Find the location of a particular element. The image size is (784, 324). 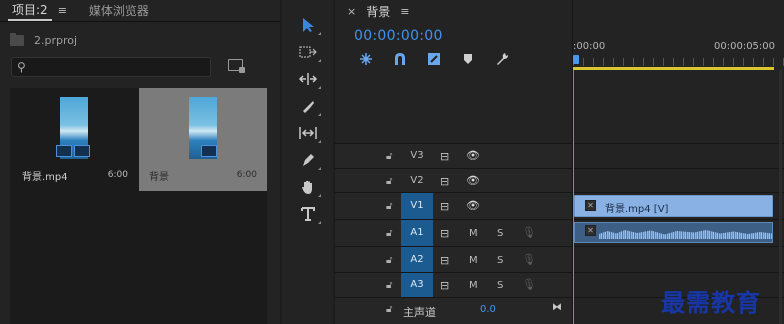

sequence-tab: 背景 is located at coordinates (378, 11).